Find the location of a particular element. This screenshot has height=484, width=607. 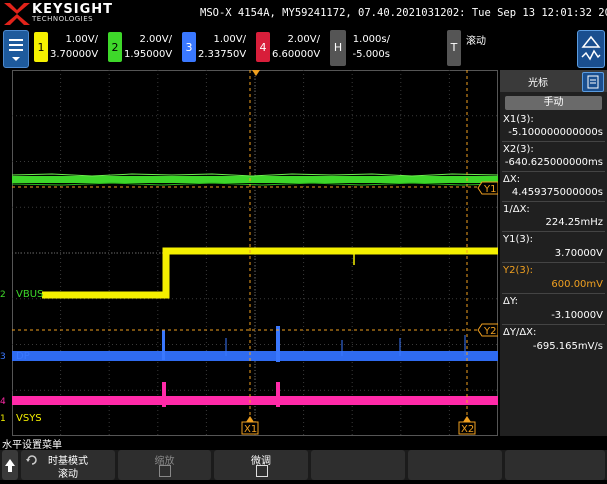

cursor-mode-button: 手动 is located at coordinates (553, 103).